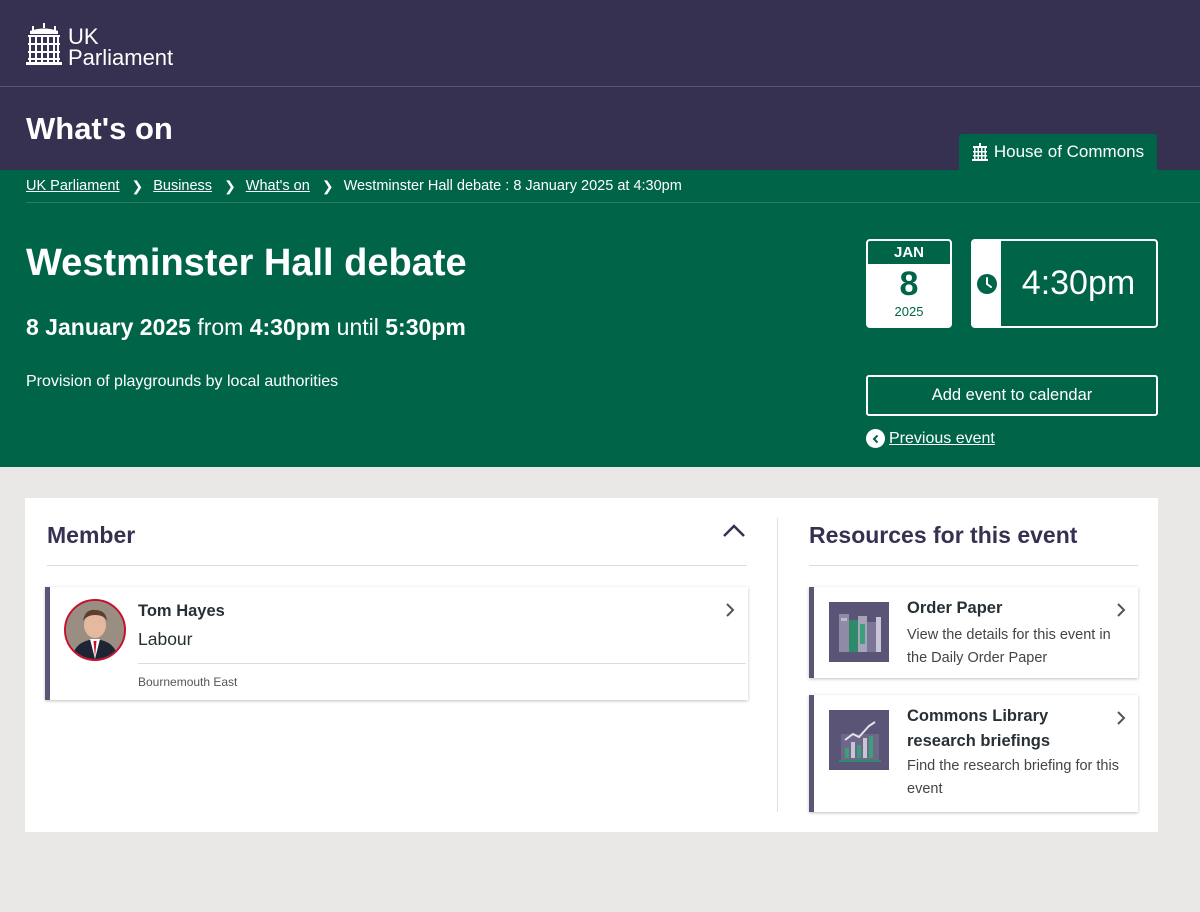 This screenshot has height=912, width=1200. I want to click on uk-parliament-logo: UK Parliament, so click(100, 46).